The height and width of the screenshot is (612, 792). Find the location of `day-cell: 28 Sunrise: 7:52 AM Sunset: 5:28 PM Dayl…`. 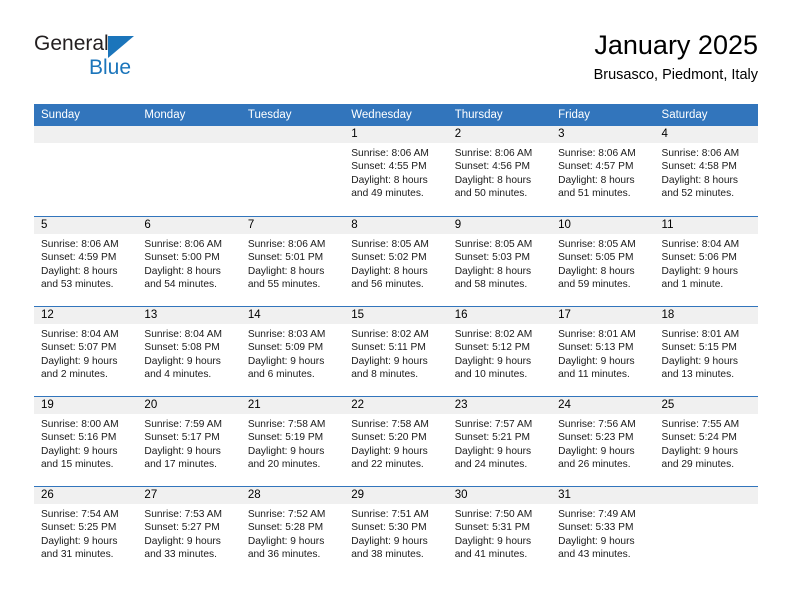

day-cell: 28 Sunrise: 7:52 AM Sunset: 5:28 PM Dayl… is located at coordinates (292, 531).